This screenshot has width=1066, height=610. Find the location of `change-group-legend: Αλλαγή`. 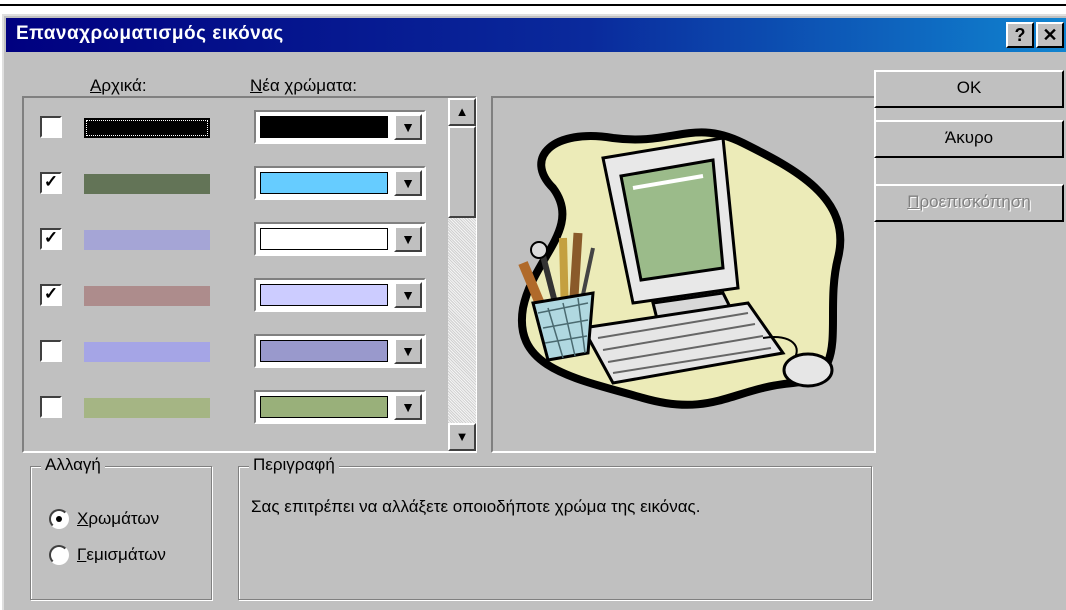

change-group-legend: Αλλαγή is located at coordinates (73, 465).